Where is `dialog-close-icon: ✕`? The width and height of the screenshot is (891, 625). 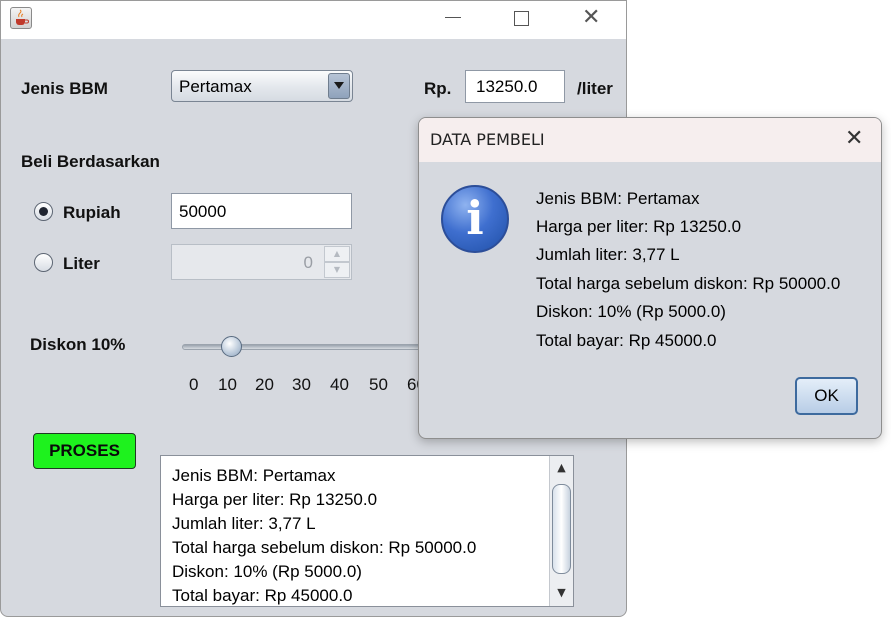 dialog-close-icon: ✕ is located at coordinates (854, 138).